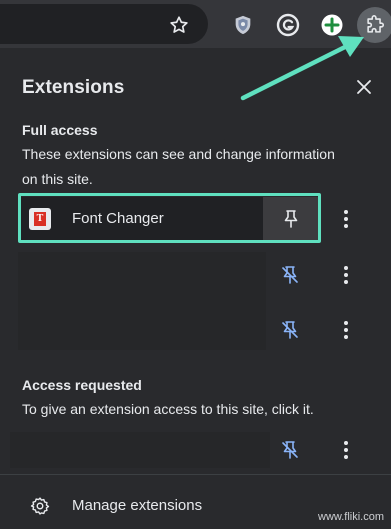 Image resolution: width=391 pixels, height=529 pixels. What do you see at coordinates (137, 505) in the screenshot?
I see `manage-extensions-label: Manage extensions` at bounding box center [137, 505].